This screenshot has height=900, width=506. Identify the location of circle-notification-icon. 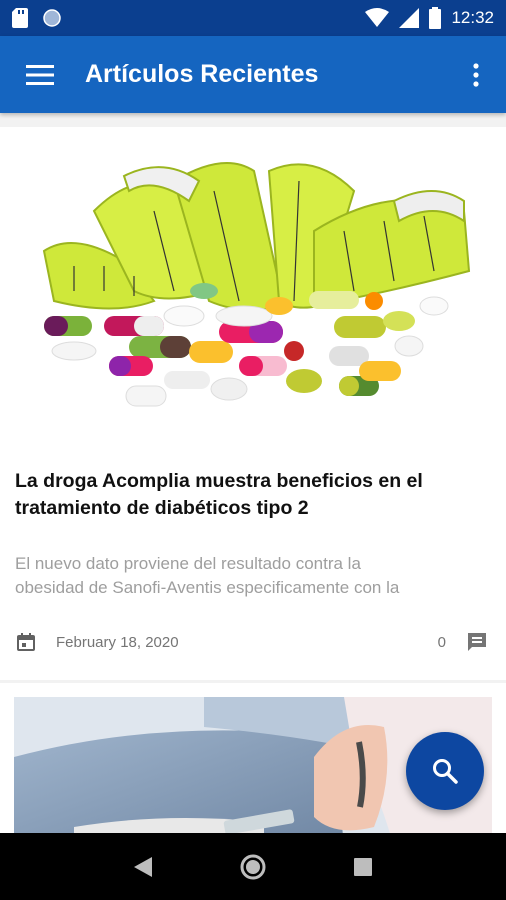
(52, 18).